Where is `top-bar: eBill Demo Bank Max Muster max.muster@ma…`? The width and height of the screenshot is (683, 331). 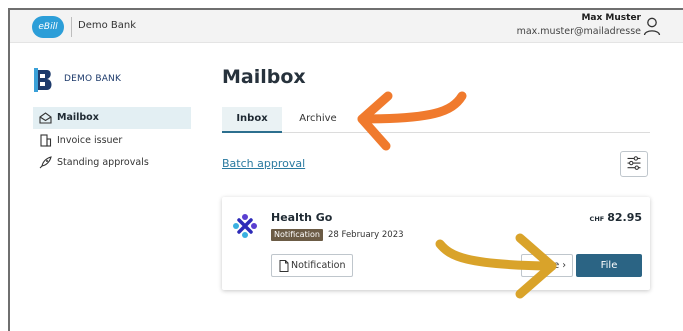 top-bar: eBill Demo Bank Max Muster max.muster@ma… is located at coordinates (346, 26).